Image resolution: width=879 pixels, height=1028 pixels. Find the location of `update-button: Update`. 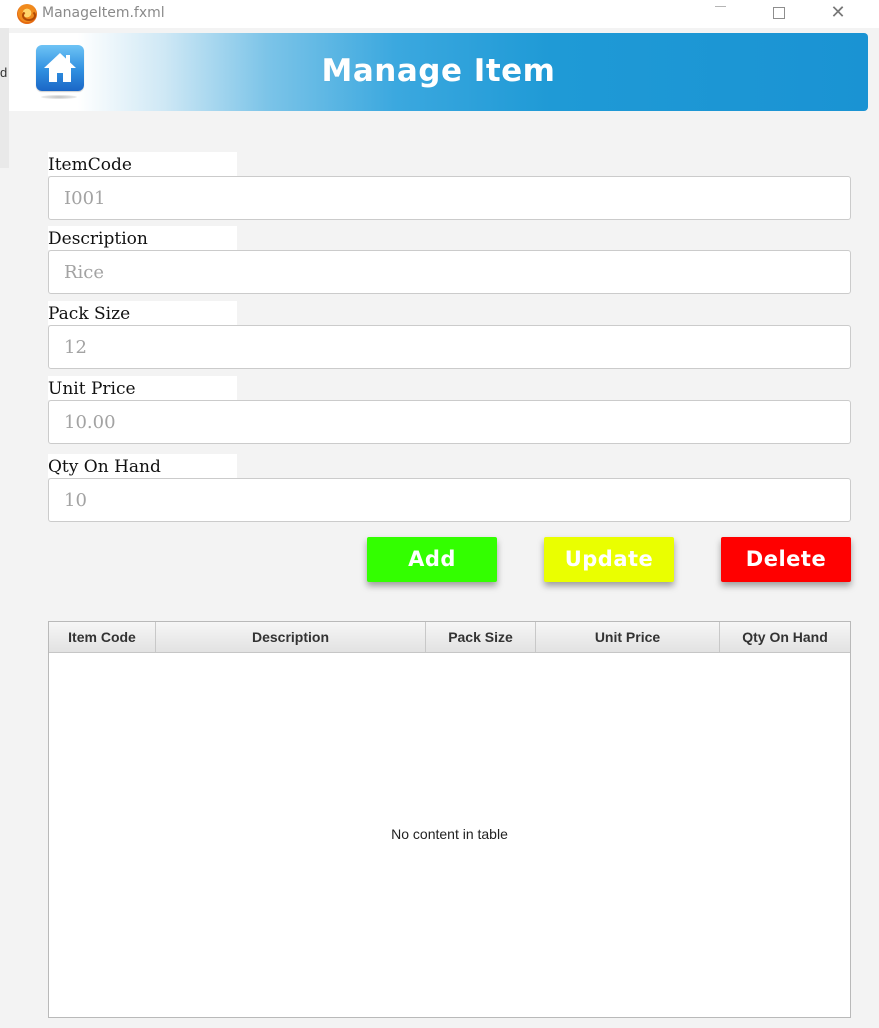

update-button: Update is located at coordinates (609, 559).